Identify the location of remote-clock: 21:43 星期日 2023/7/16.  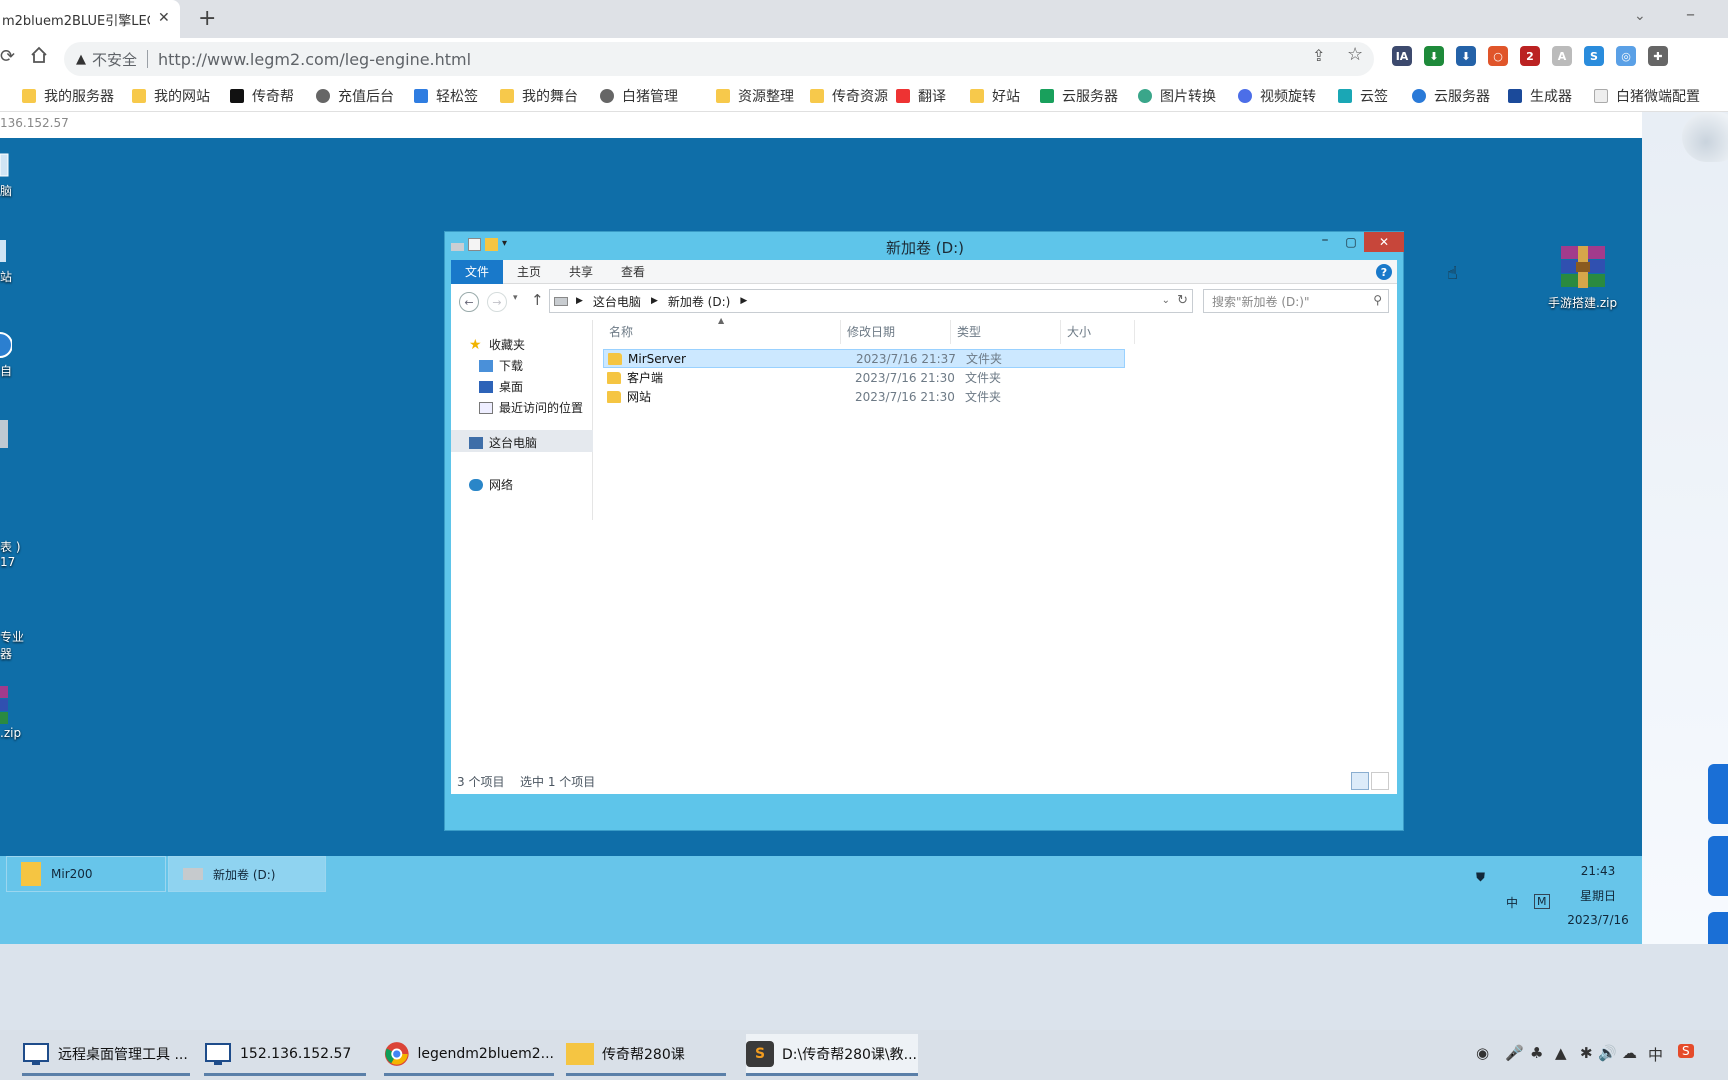
(1598, 900).